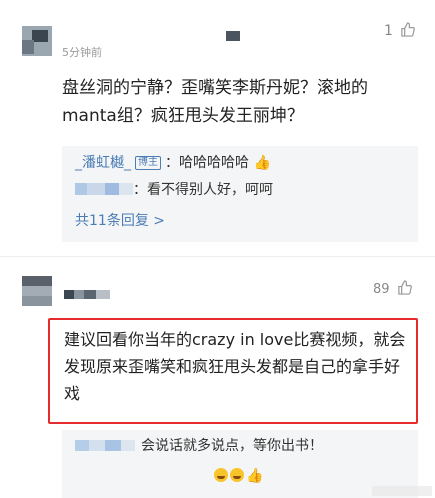  Describe the element at coordinates (103, 163) in the screenshot. I see `reply-username: _潘虹樾_` at that location.